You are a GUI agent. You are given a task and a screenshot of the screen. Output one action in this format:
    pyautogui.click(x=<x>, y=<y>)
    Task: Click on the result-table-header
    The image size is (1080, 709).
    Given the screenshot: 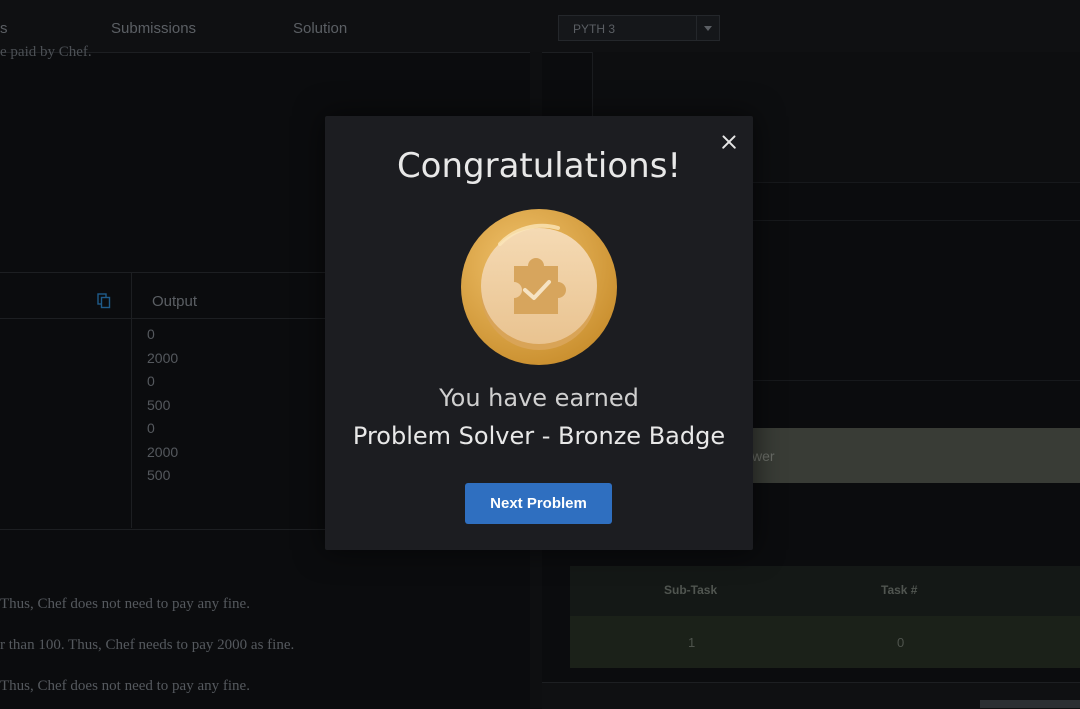 What is the action you would take?
    pyautogui.click(x=825, y=591)
    